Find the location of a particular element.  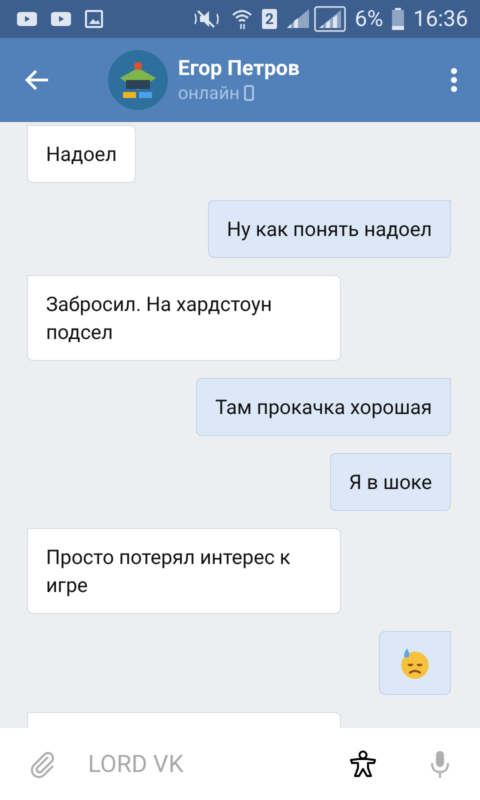

avatar is located at coordinates (138, 80).